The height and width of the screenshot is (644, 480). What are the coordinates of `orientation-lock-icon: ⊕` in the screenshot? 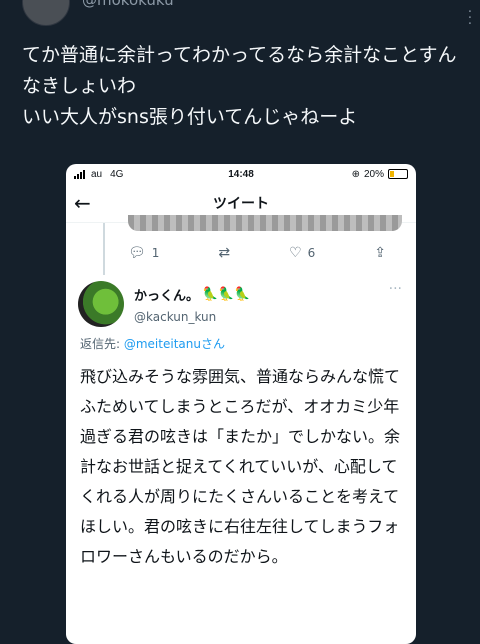 It's located at (355, 174).